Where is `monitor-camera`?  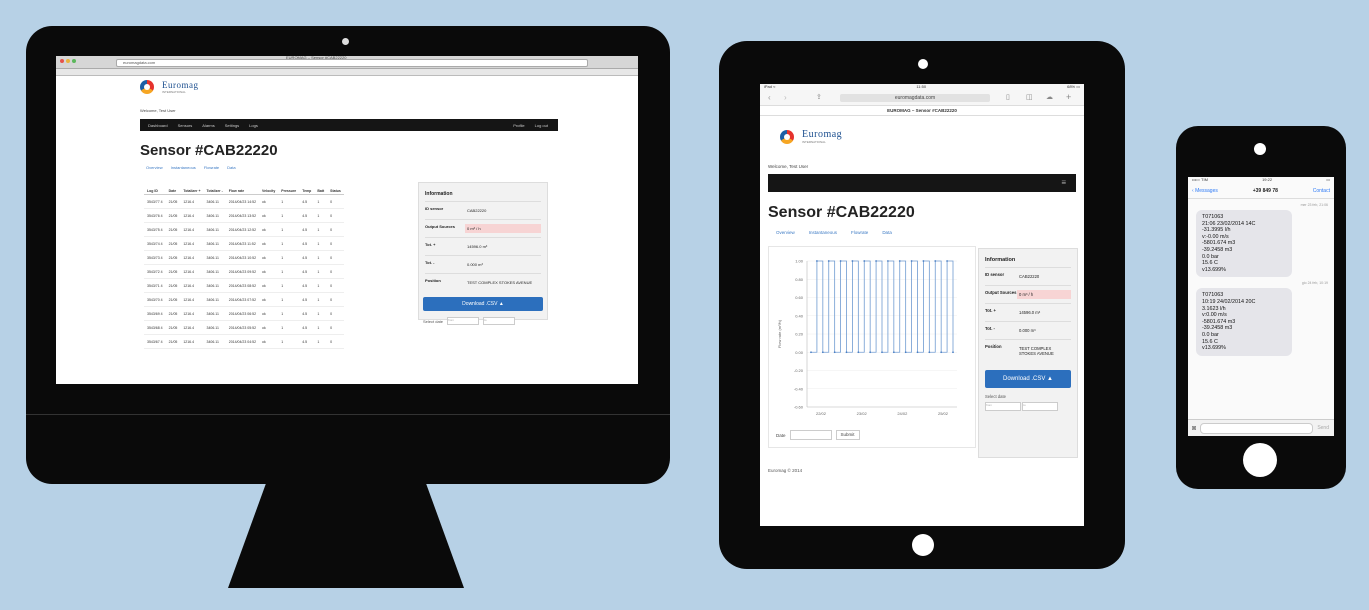
monitor-camera is located at coordinates (345, 41).